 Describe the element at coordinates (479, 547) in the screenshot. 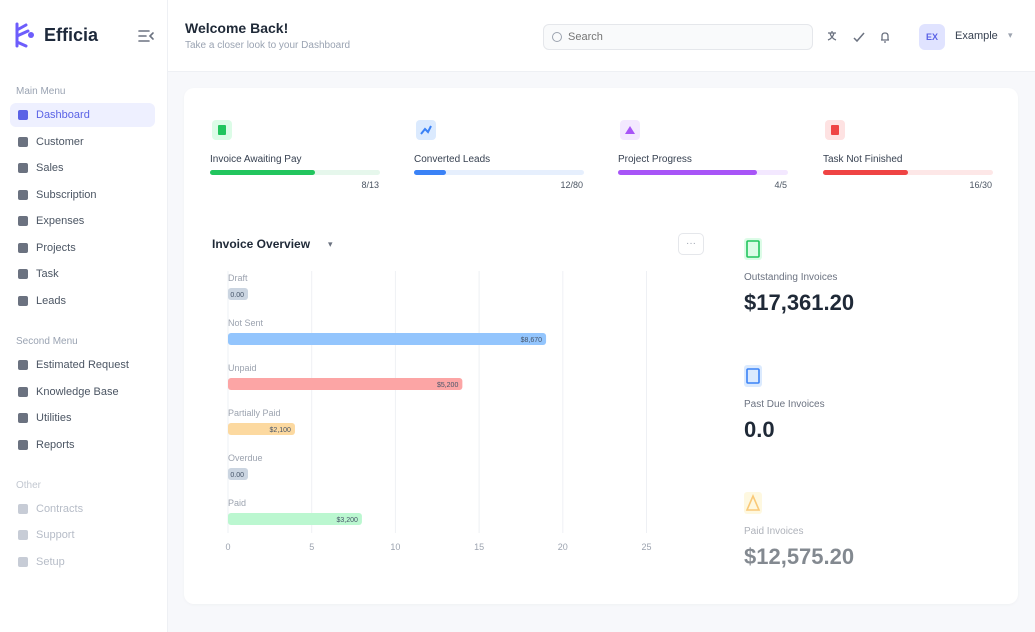

I see `x-tick-label: 15` at that location.